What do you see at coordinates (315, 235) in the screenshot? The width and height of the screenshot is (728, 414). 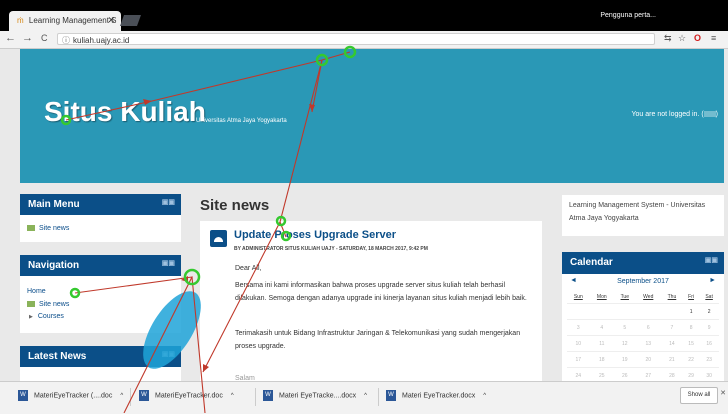 I see `post-title: Update Proses Upgrade Server` at bounding box center [315, 235].